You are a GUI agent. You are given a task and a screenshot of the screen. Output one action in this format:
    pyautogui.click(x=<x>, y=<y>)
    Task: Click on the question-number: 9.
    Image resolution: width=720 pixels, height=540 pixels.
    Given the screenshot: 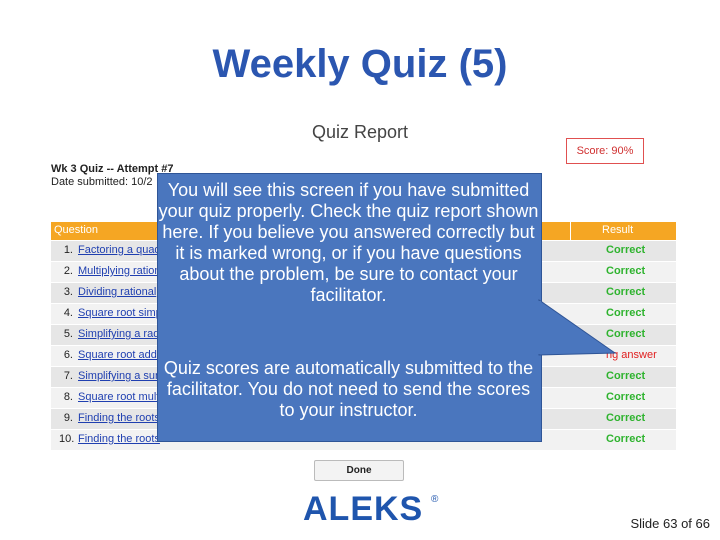 What is the action you would take?
    pyautogui.click(x=68, y=418)
    